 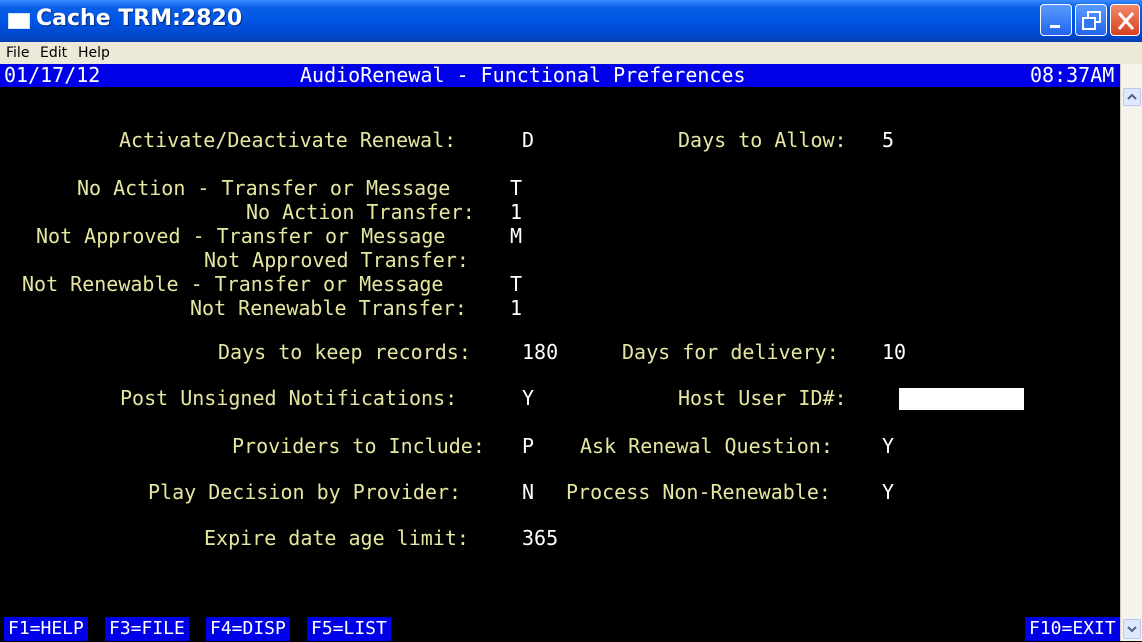 I want to click on menu-file: File, so click(x=17, y=53).